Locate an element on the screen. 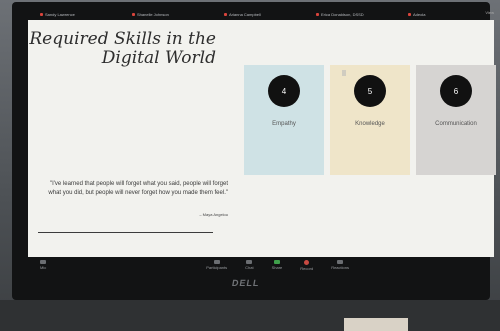  skill-card-empathy: 4 Empathy is located at coordinates (284, 120).